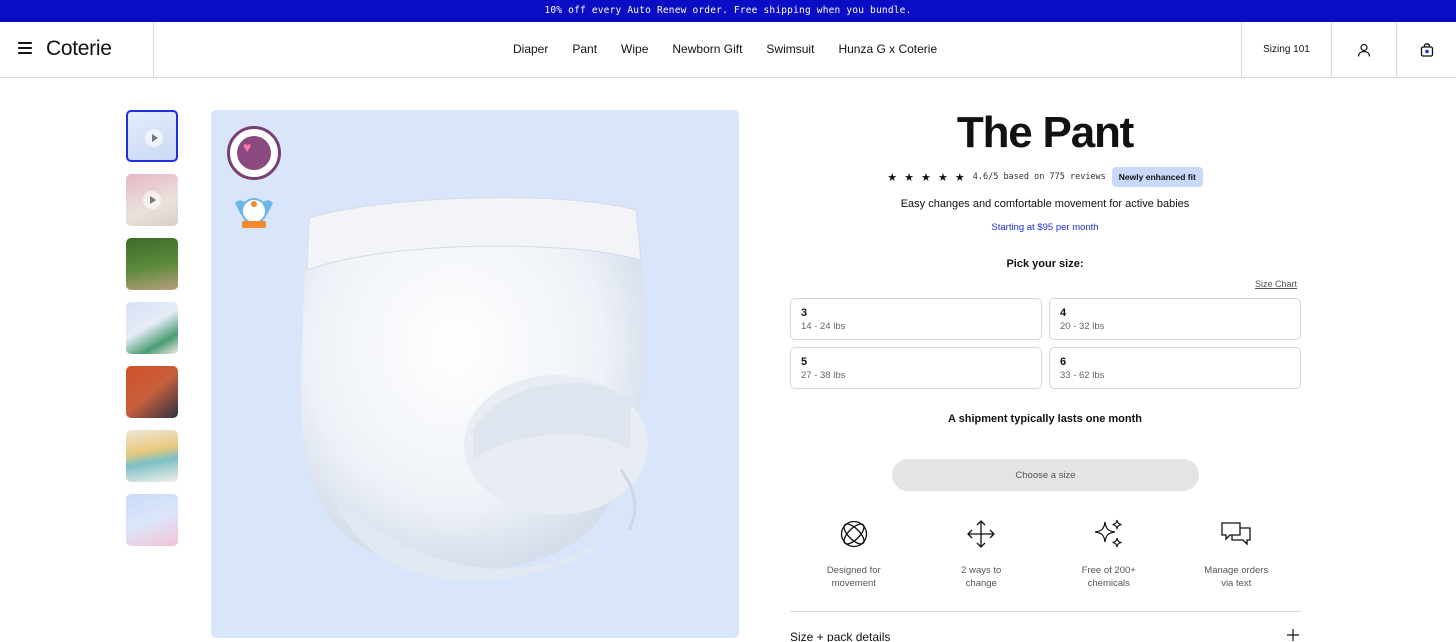  Describe the element at coordinates (1237, 554) in the screenshot. I see `feature-text-orders: Manage orders via text` at that location.